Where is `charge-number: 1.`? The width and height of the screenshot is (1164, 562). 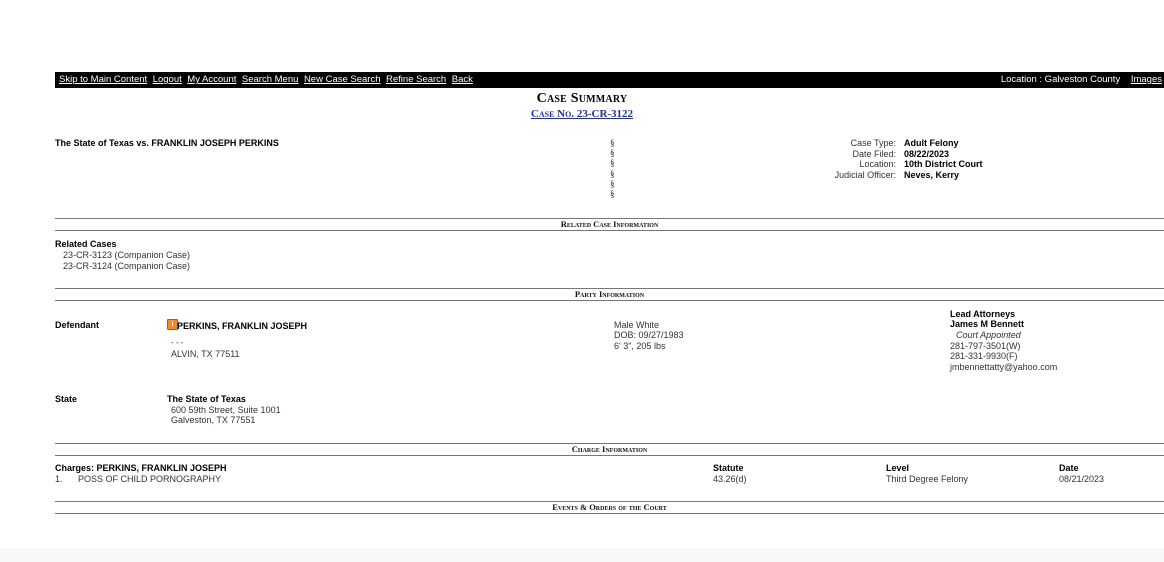 charge-number: 1. is located at coordinates (59, 479).